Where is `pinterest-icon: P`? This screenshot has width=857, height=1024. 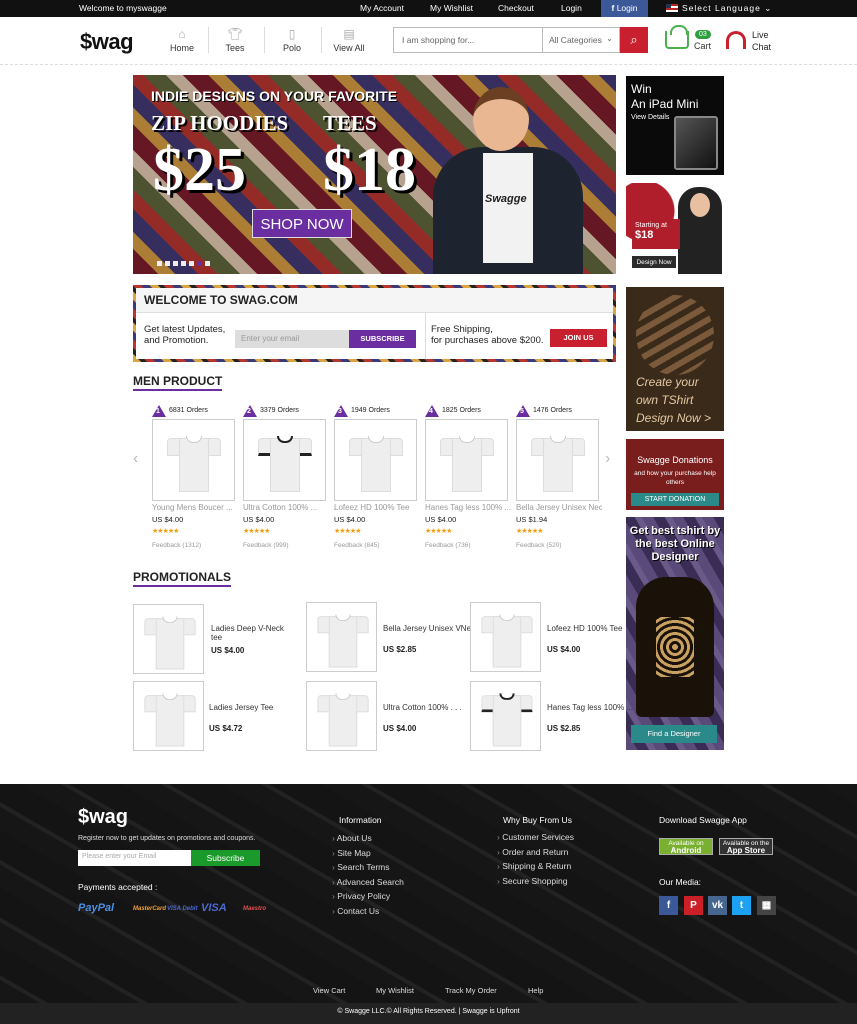
pinterest-icon: P is located at coordinates (693, 905).